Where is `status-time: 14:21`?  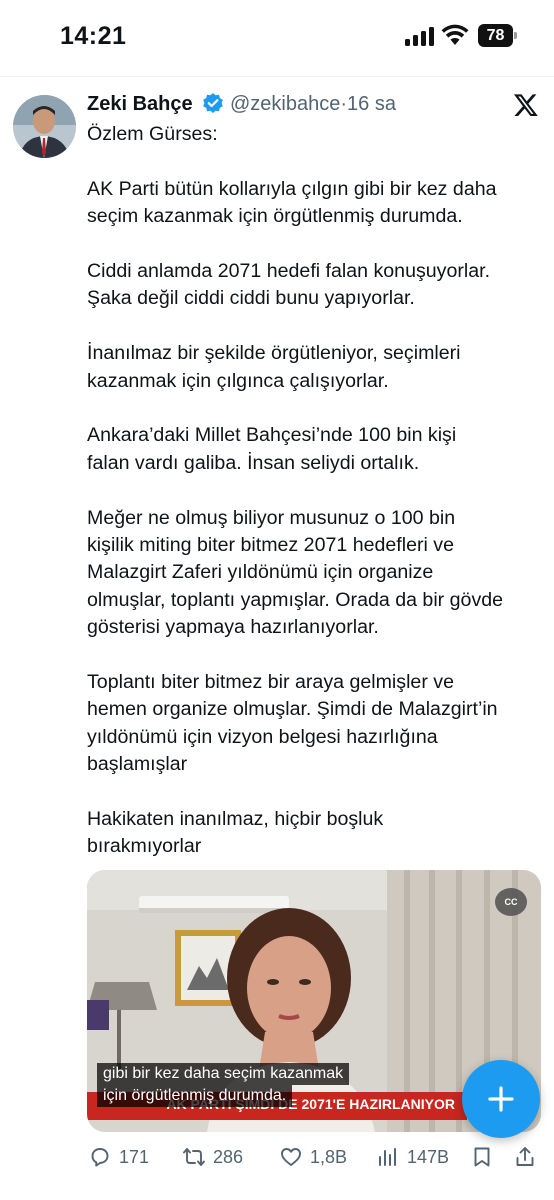 status-time: 14:21 is located at coordinates (93, 36).